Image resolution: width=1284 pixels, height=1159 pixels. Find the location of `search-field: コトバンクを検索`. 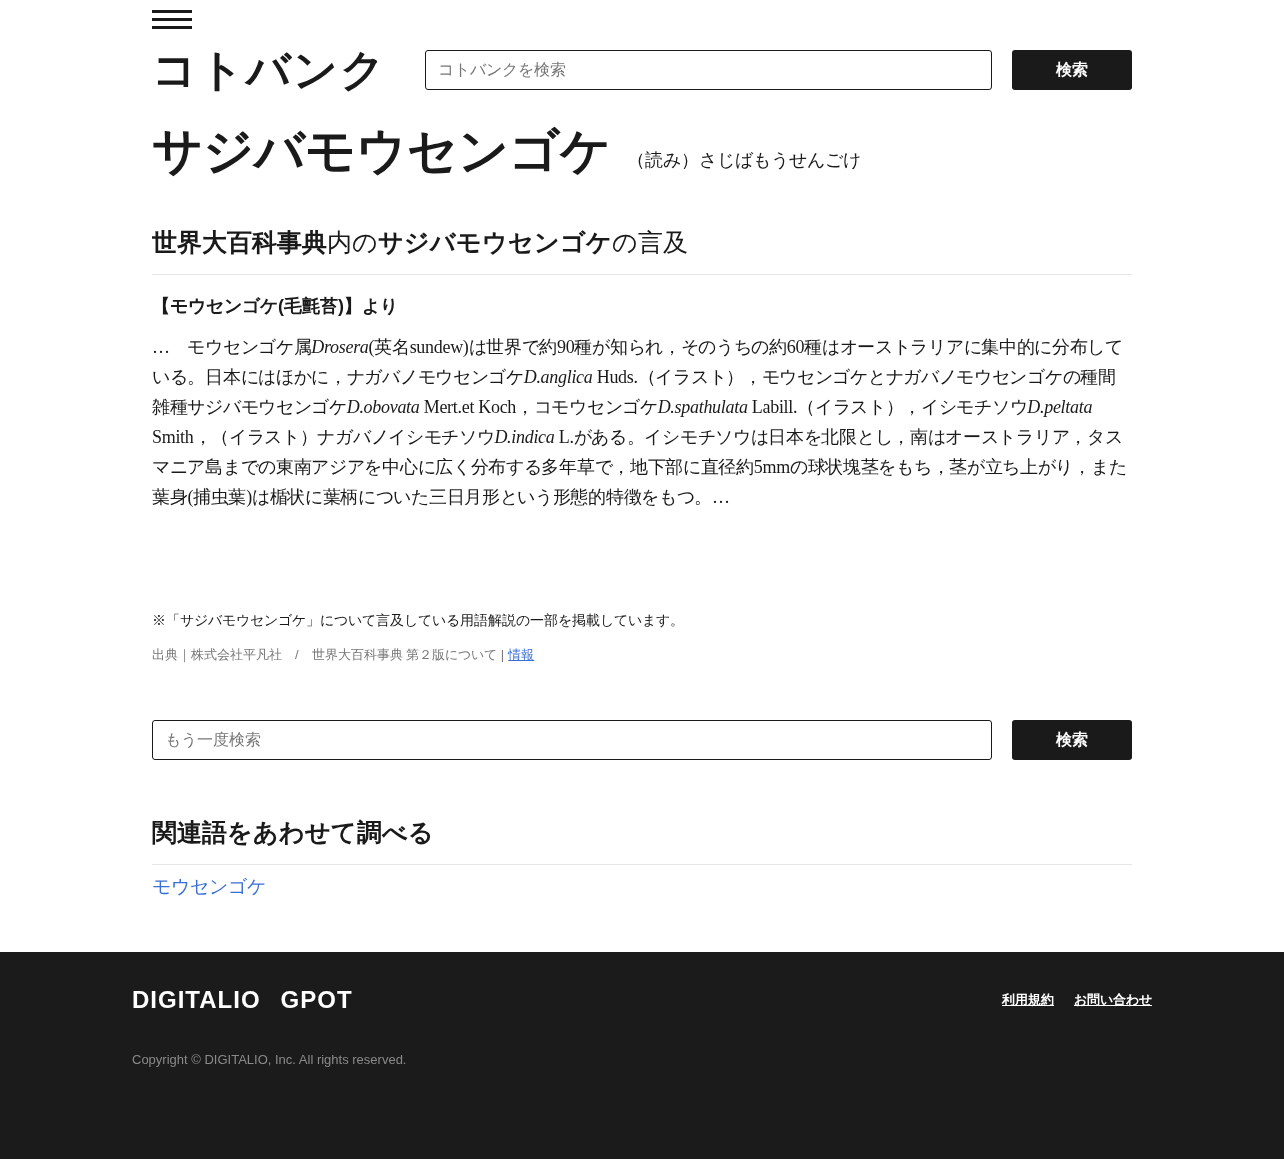

search-field: コトバンクを検索 is located at coordinates (708, 70).